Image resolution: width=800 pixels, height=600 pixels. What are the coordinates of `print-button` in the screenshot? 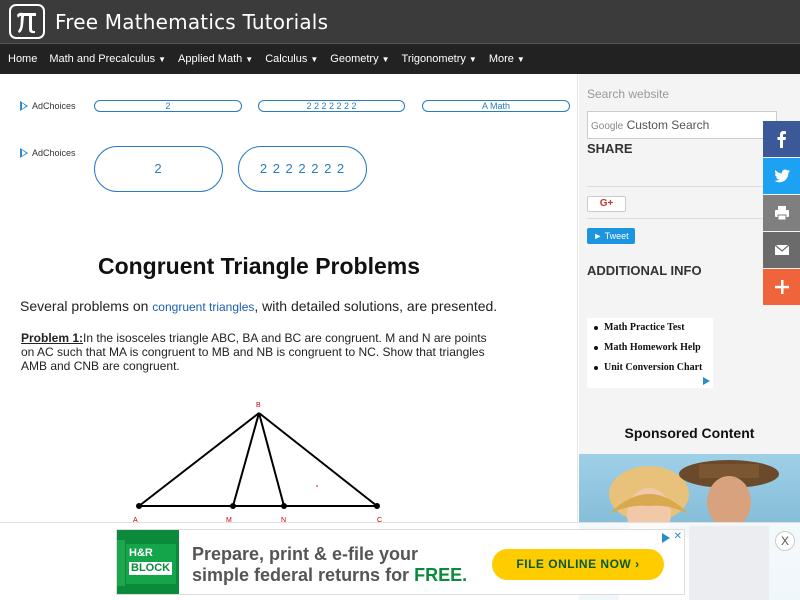 It's located at (781, 213).